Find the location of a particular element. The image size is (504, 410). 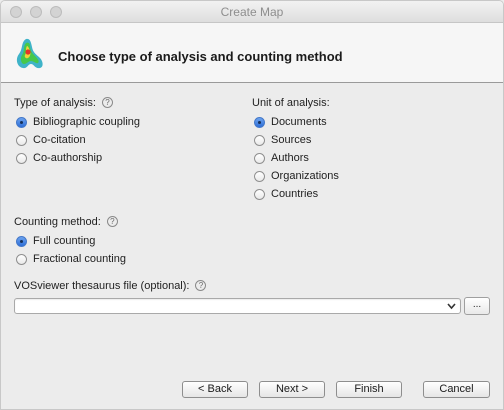

finish-button: Finish is located at coordinates (369, 389).